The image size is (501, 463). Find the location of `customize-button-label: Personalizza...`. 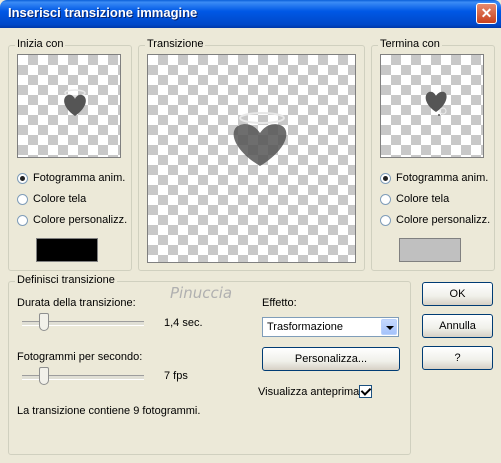

customize-button-label: Personalizza... is located at coordinates (331, 359).